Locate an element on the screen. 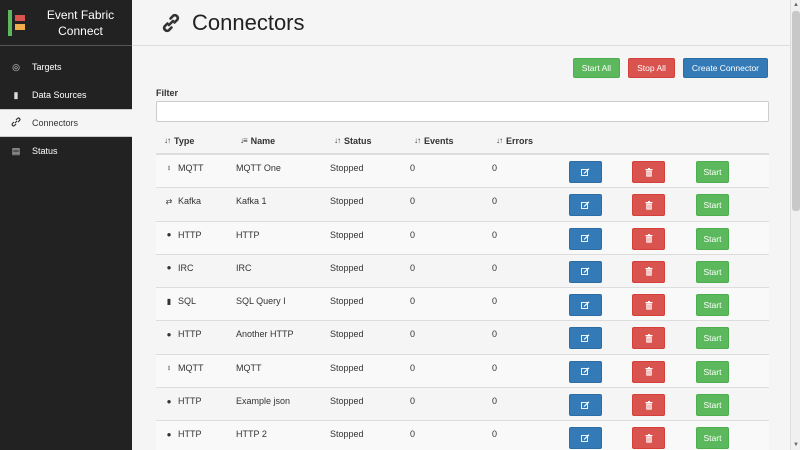 The width and height of the screenshot is (800, 450). scrollbar-thumb is located at coordinates (796, 111).